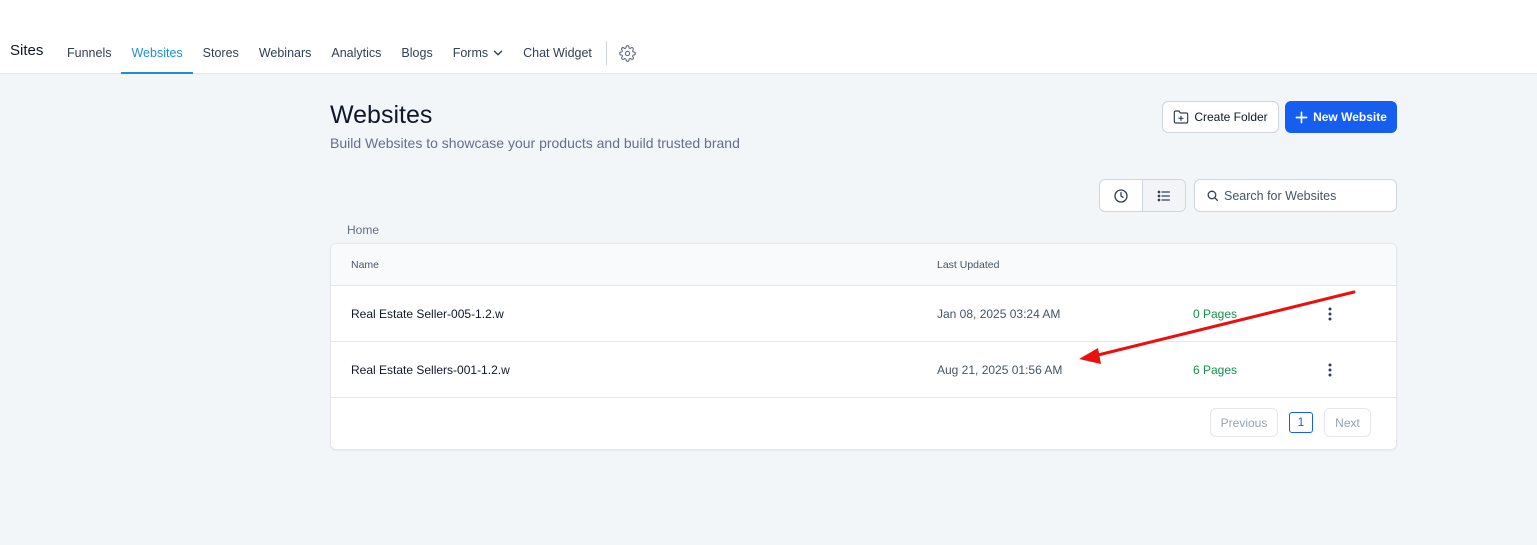 The width and height of the screenshot is (1537, 545). What do you see at coordinates (1213, 196) in the screenshot?
I see `search-icon` at bounding box center [1213, 196].